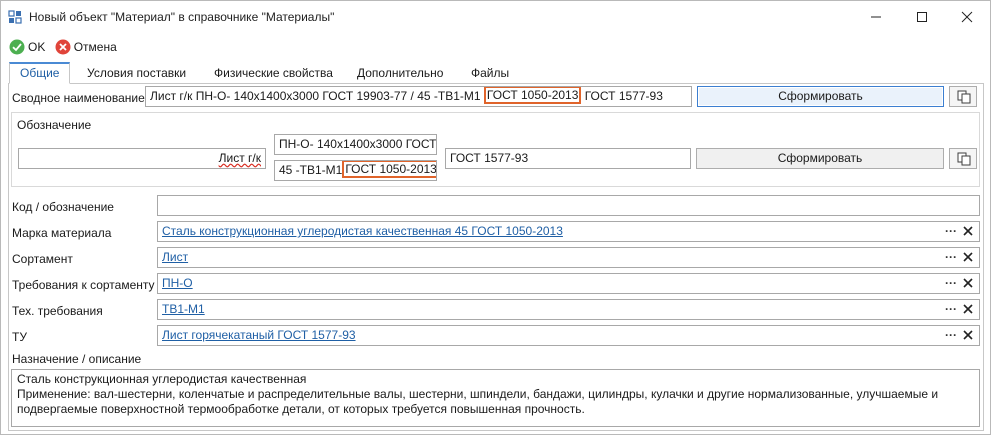 Image resolution: width=991 pixels, height=435 pixels. I want to click on summary-name-label: Сводное наименование, so click(78, 98).